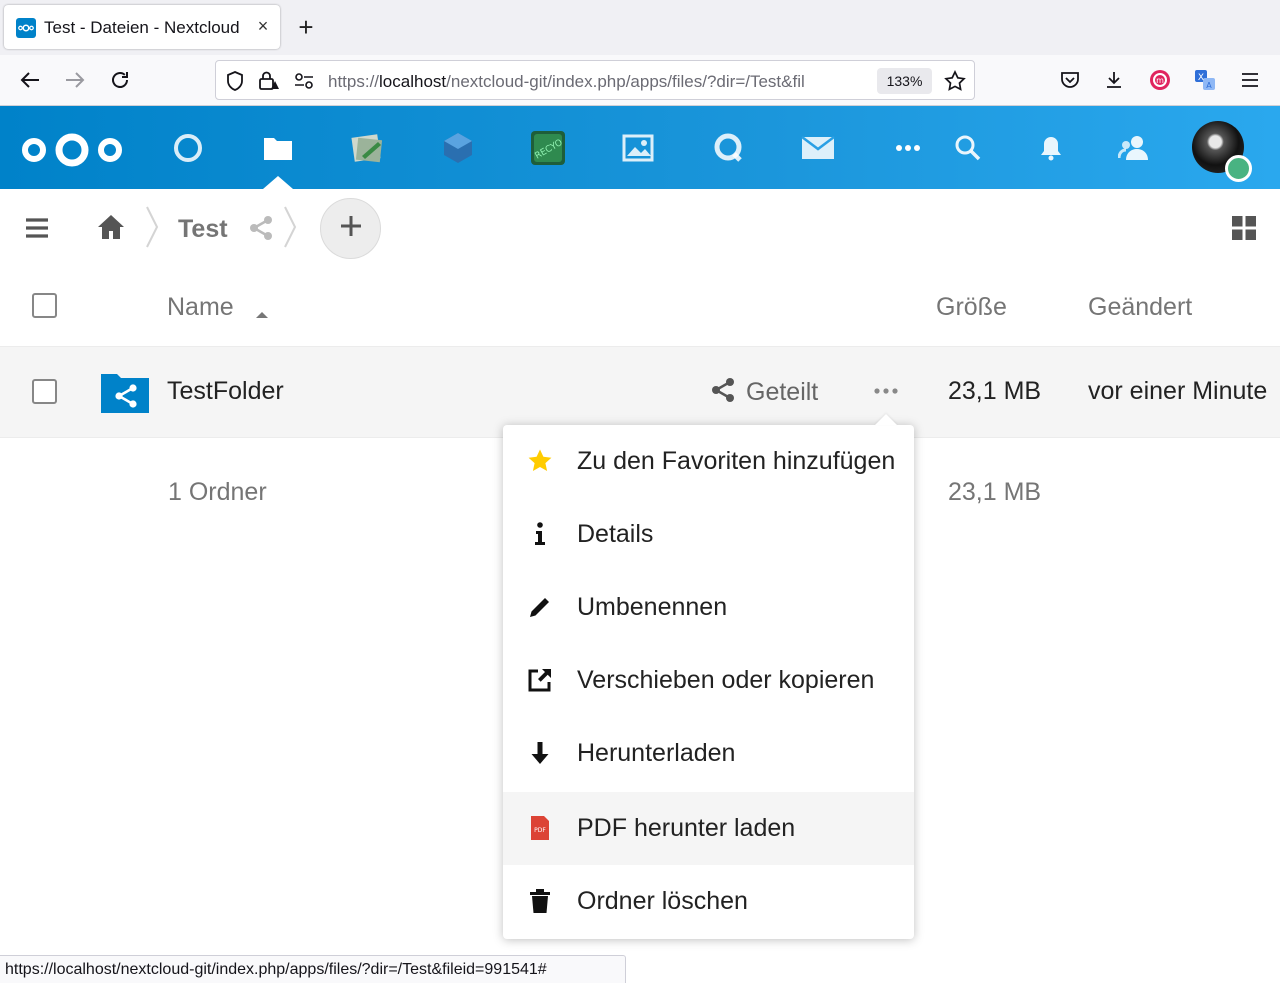 The width and height of the screenshot is (1280, 983). What do you see at coordinates (111, 228) in the screenshot?
I see `home-icon` at bounding box center [111, 228].